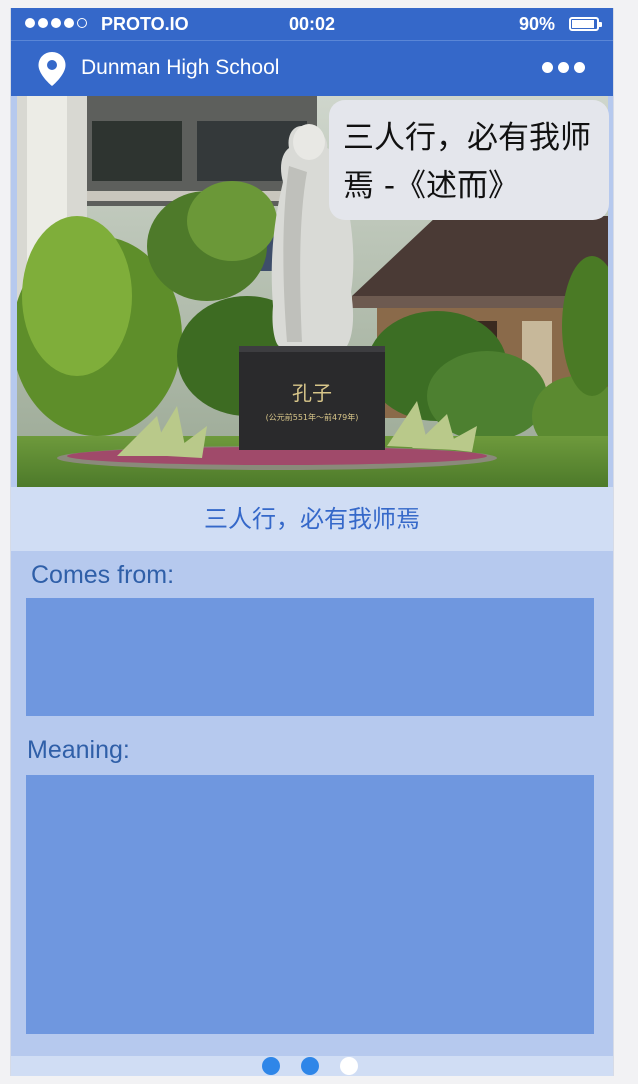  I want to click on nav-bar: Dunman High School, so click(312, 68).